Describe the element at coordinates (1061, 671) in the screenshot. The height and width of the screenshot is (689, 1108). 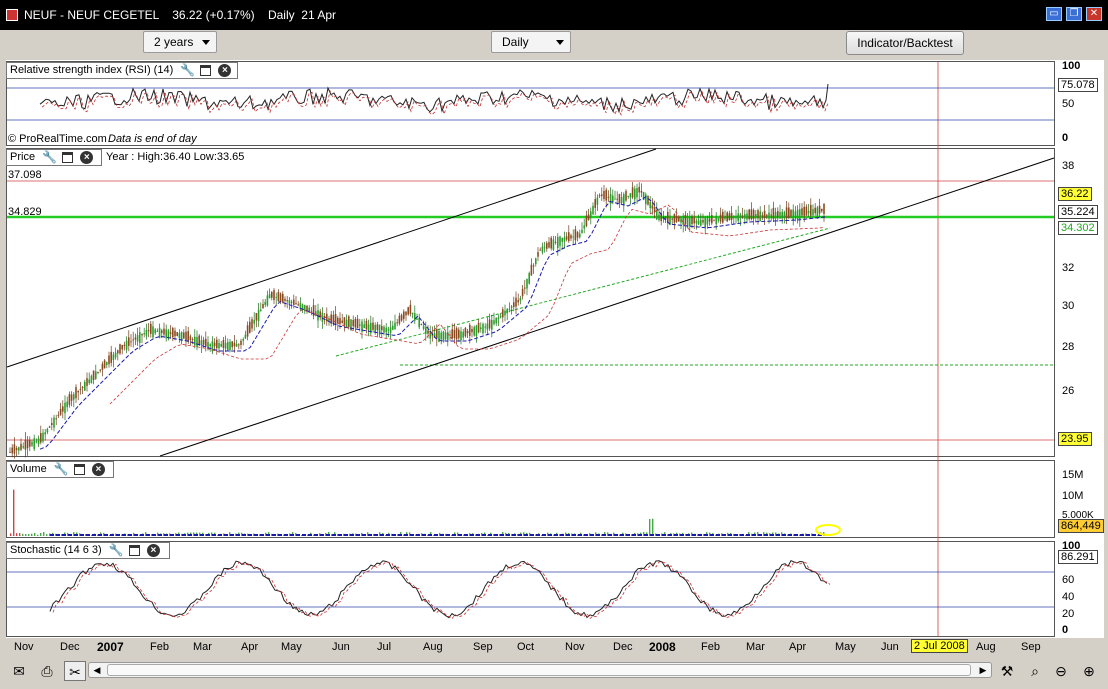
I see `zoom-out-icon: ⊖` at that location.